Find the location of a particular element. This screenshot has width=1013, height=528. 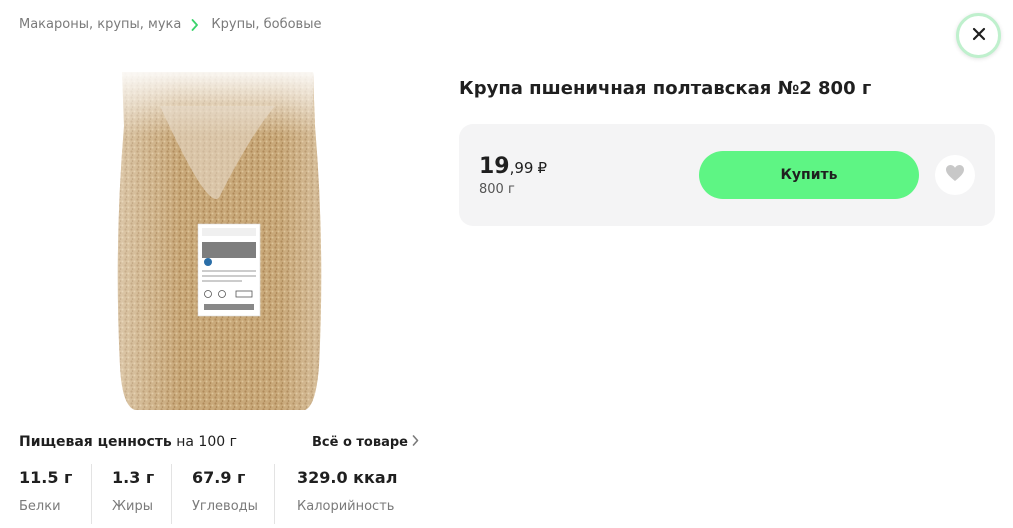

nutrition-header: Пищевая ценность на 100 г Всё о товаре is located at coordinates (219, 442).